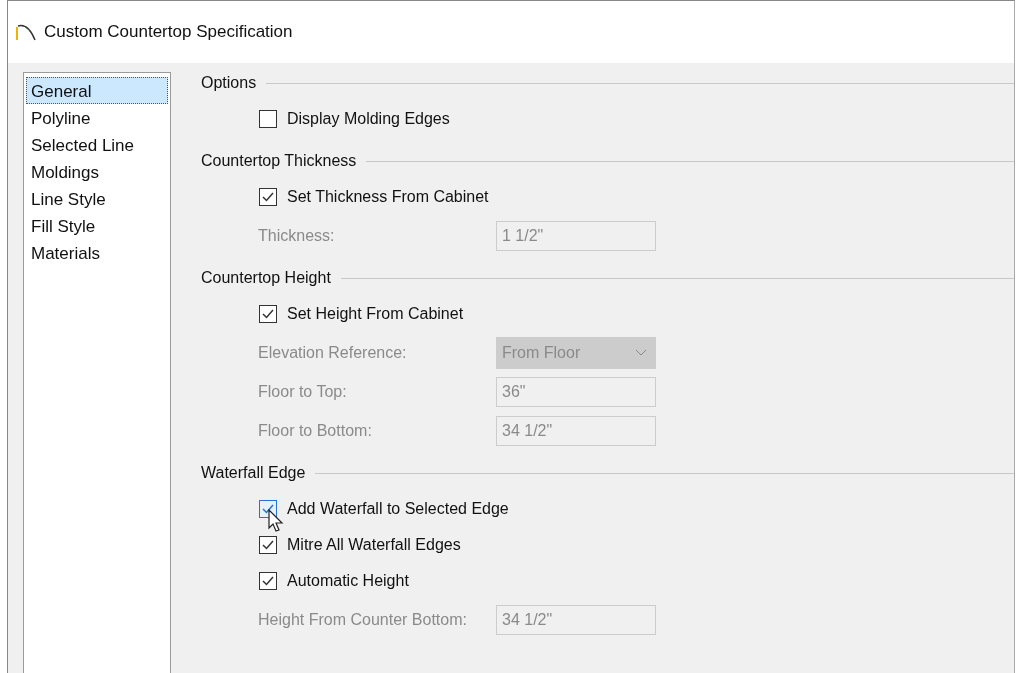 The height and width of the screenshot is (673, 1020). I want to click on field-label: Thickness:, so click(297, 235).